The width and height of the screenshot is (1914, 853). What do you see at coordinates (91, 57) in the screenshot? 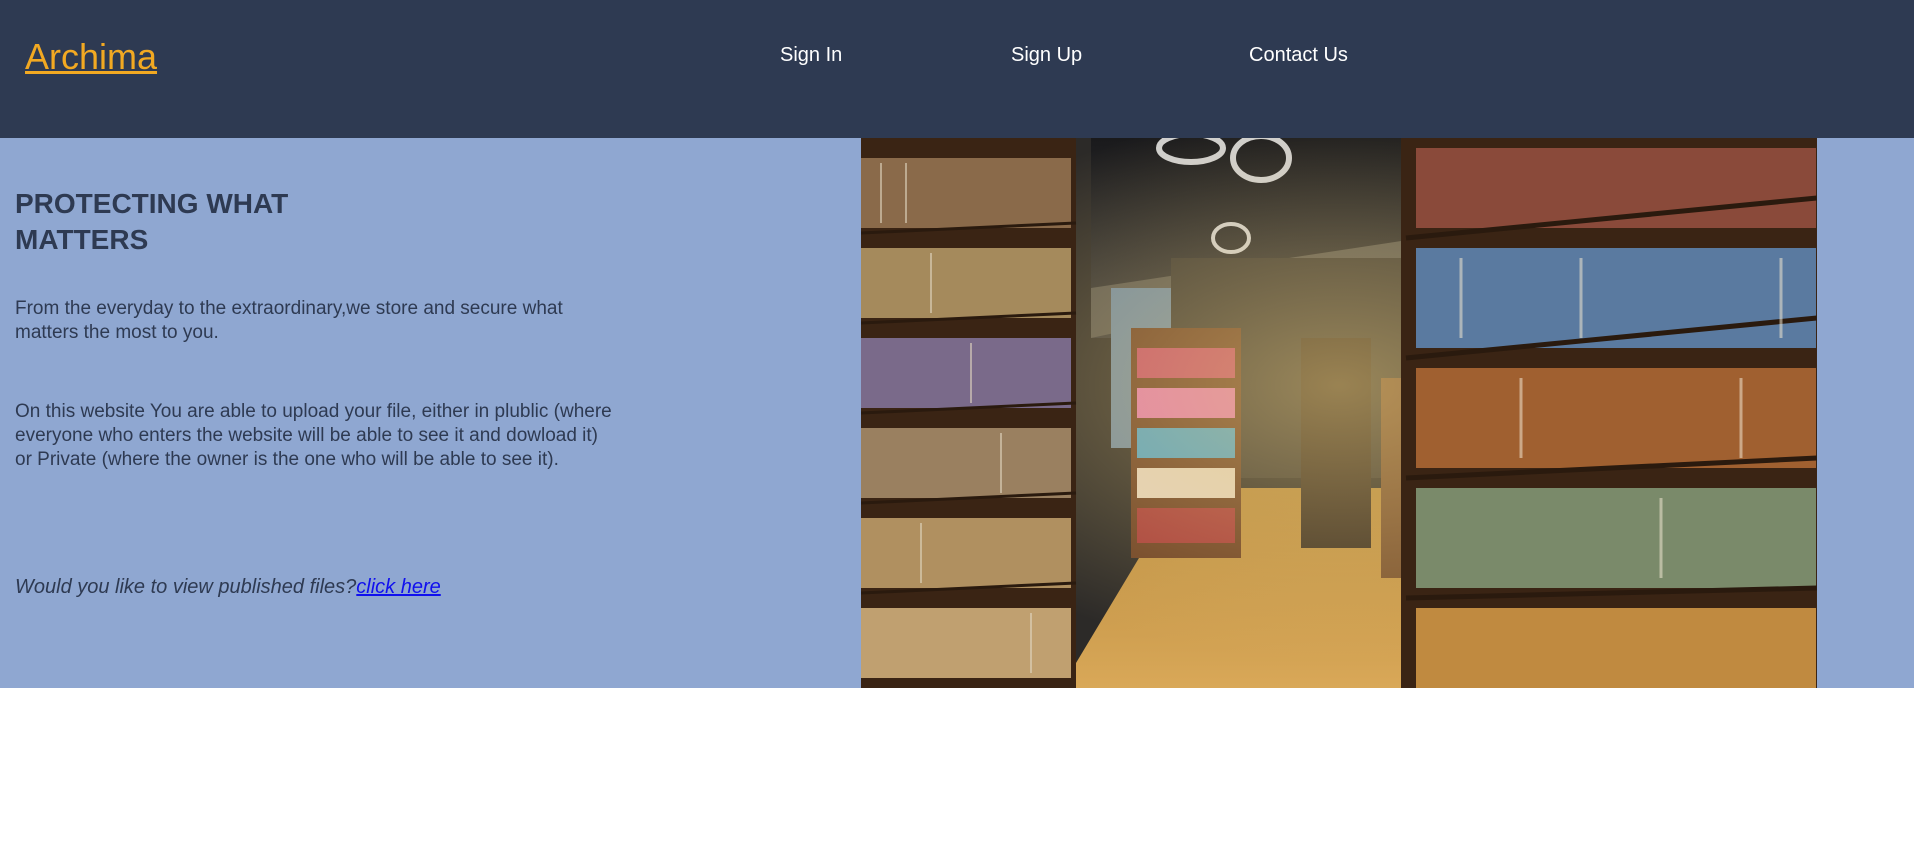
I see `brand-logo-link: Archima` at bounding box center [91, 57].